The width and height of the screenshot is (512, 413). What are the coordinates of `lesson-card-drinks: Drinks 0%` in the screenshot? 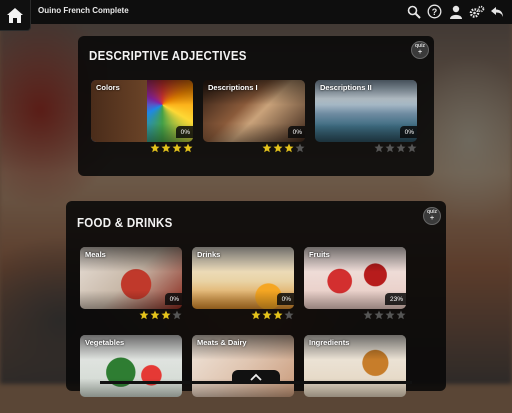 It's located at (243, 286).